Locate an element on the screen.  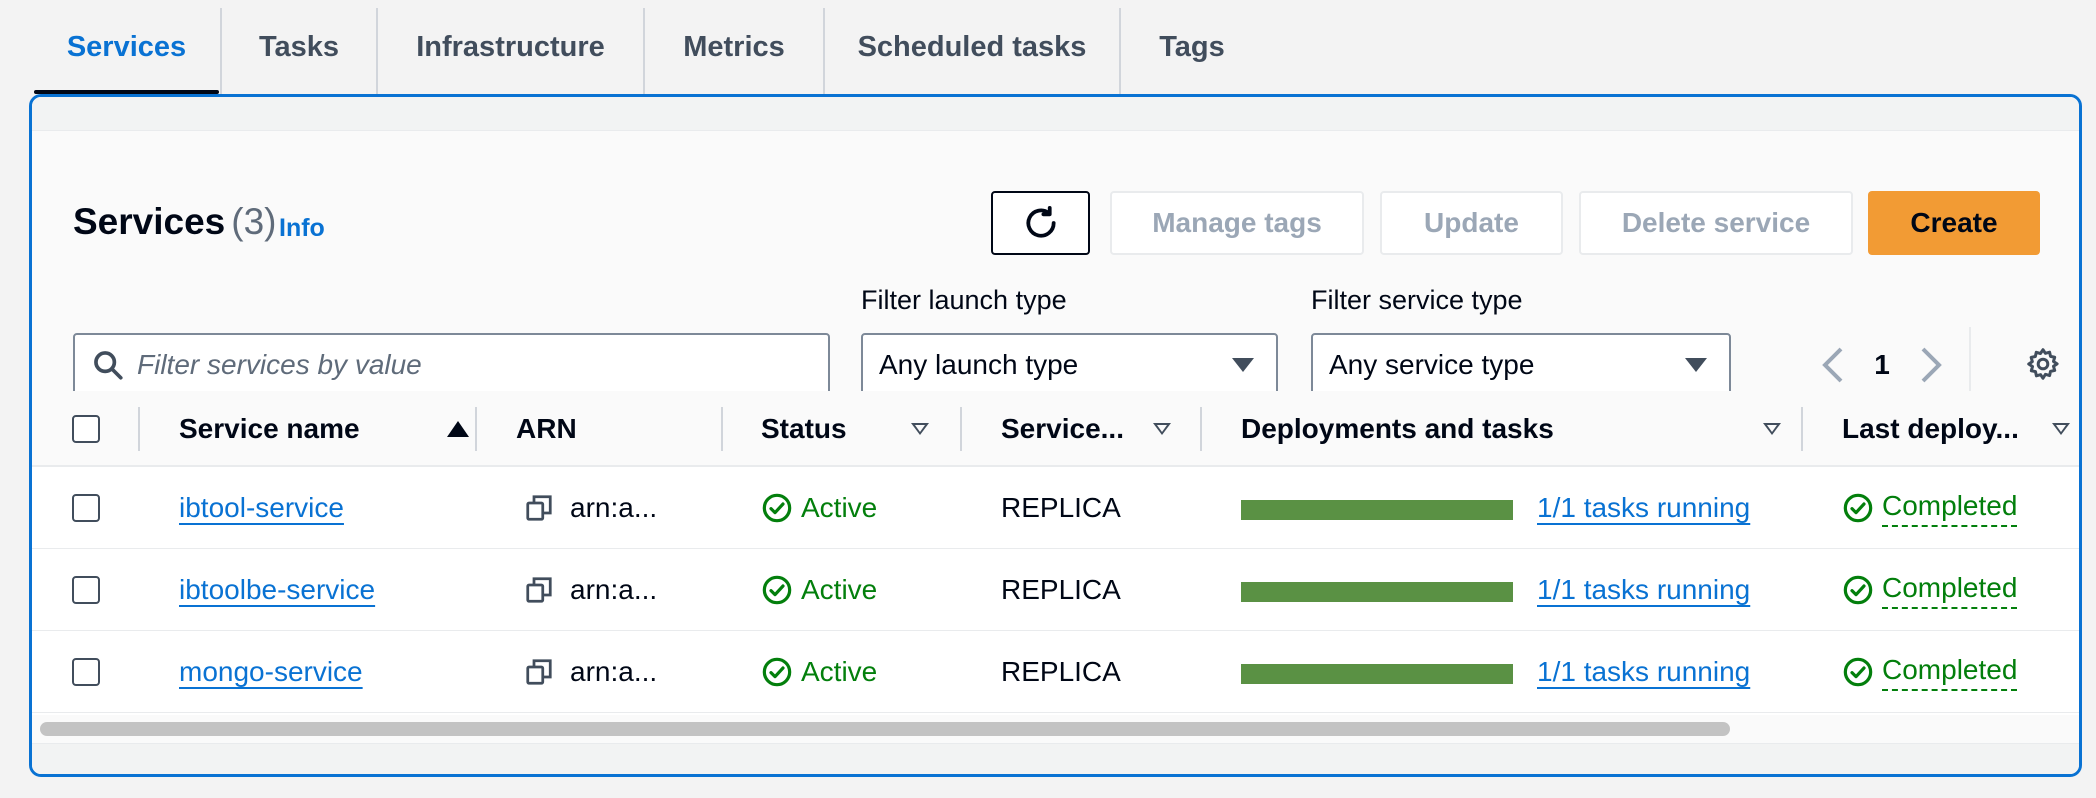
tab-tasks: Tasks is located at coordinates (299, 47).